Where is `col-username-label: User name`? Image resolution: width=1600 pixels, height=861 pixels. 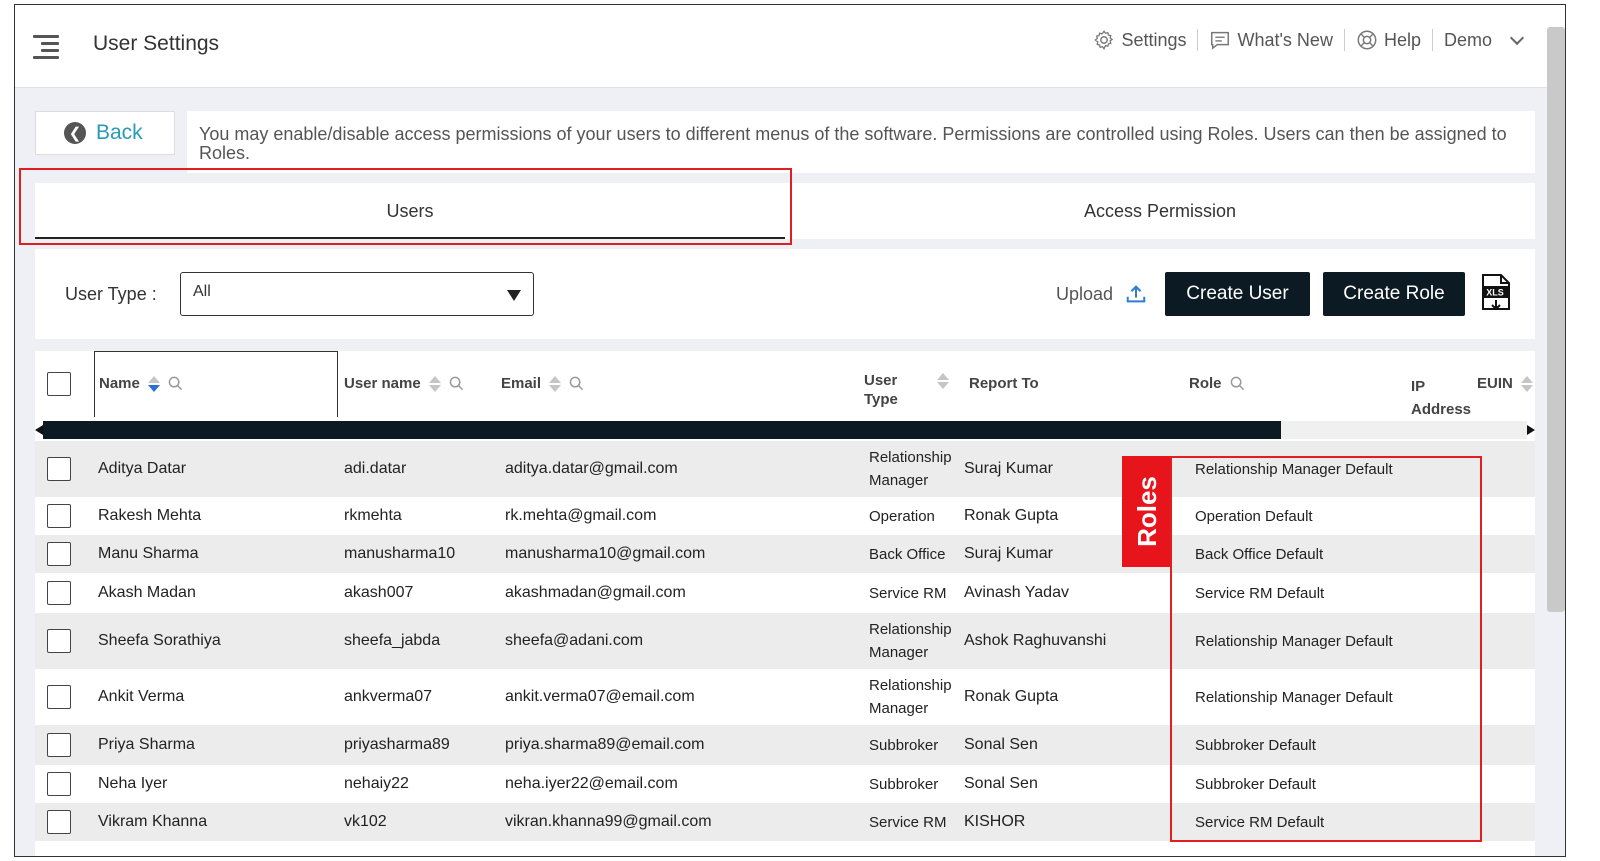
col-username-label: User name is located at coordinates (382, 383).